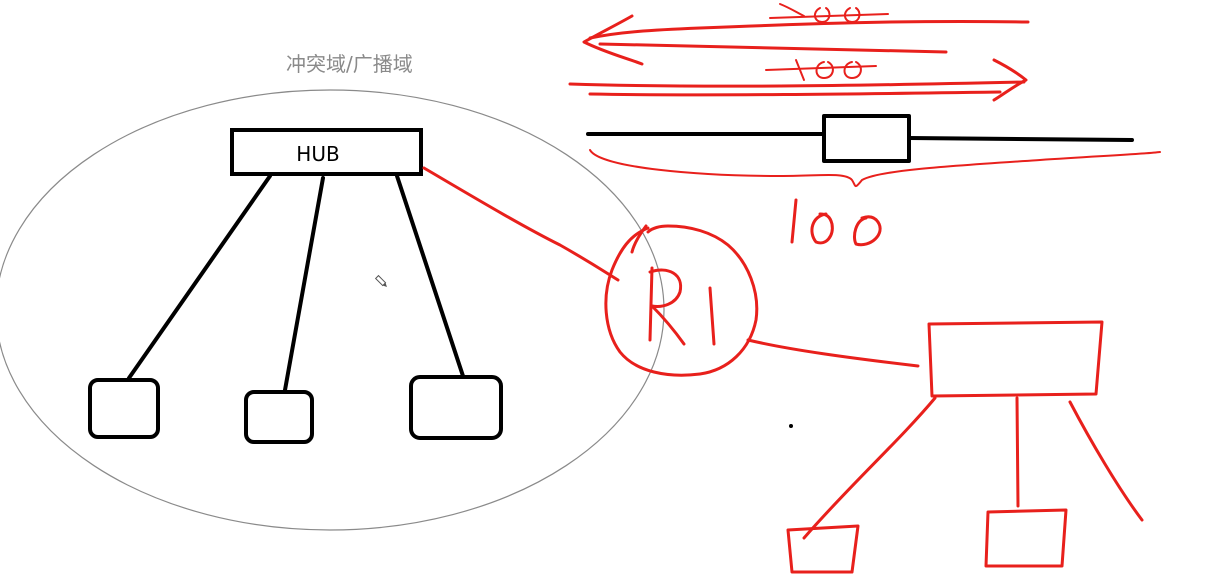 This screenshot has width=1205, height=584. I want to click on arrow-label-bottom-handwritten, so click(821, 70).